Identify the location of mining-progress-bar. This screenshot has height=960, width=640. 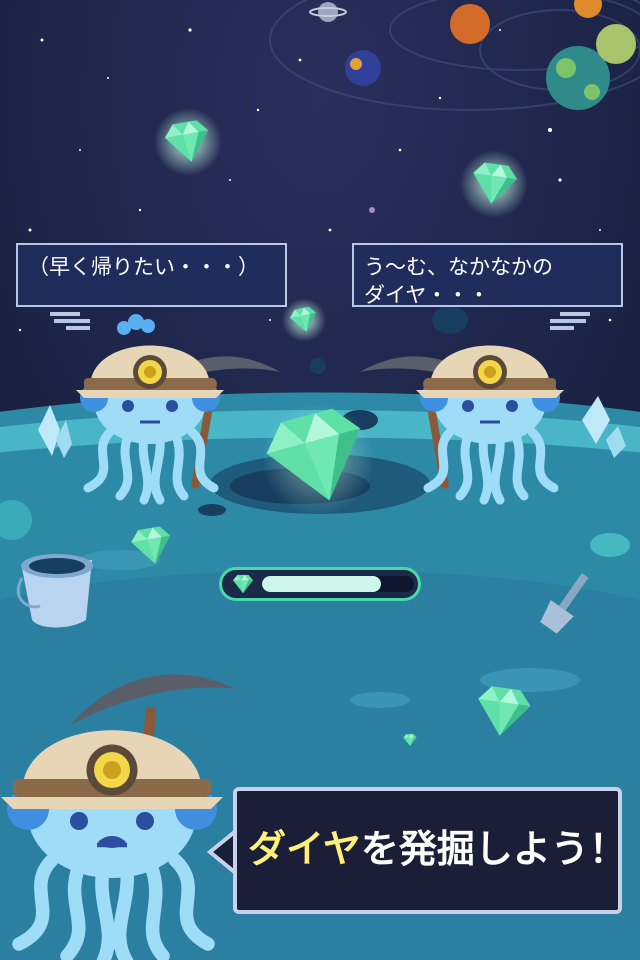
(320, 584).